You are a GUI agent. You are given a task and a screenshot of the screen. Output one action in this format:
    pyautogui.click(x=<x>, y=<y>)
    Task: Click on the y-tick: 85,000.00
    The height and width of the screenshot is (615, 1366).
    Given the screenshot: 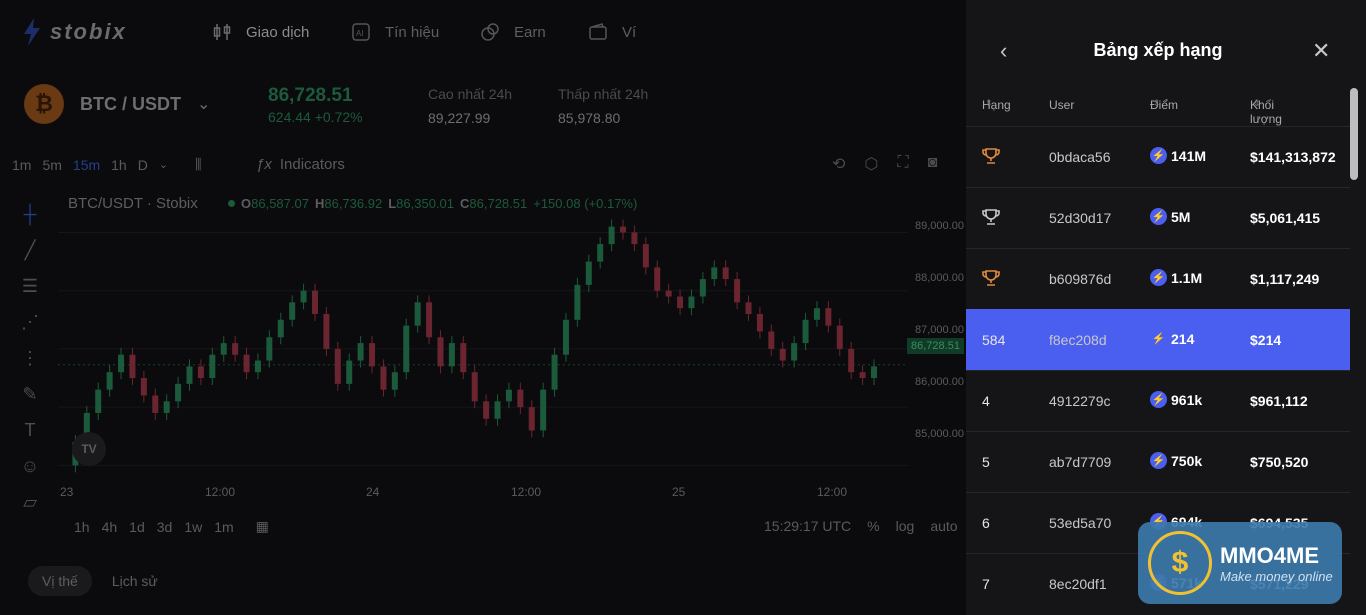 What is the action you would take?
    pyautogui.click(x=939, y=434)
    